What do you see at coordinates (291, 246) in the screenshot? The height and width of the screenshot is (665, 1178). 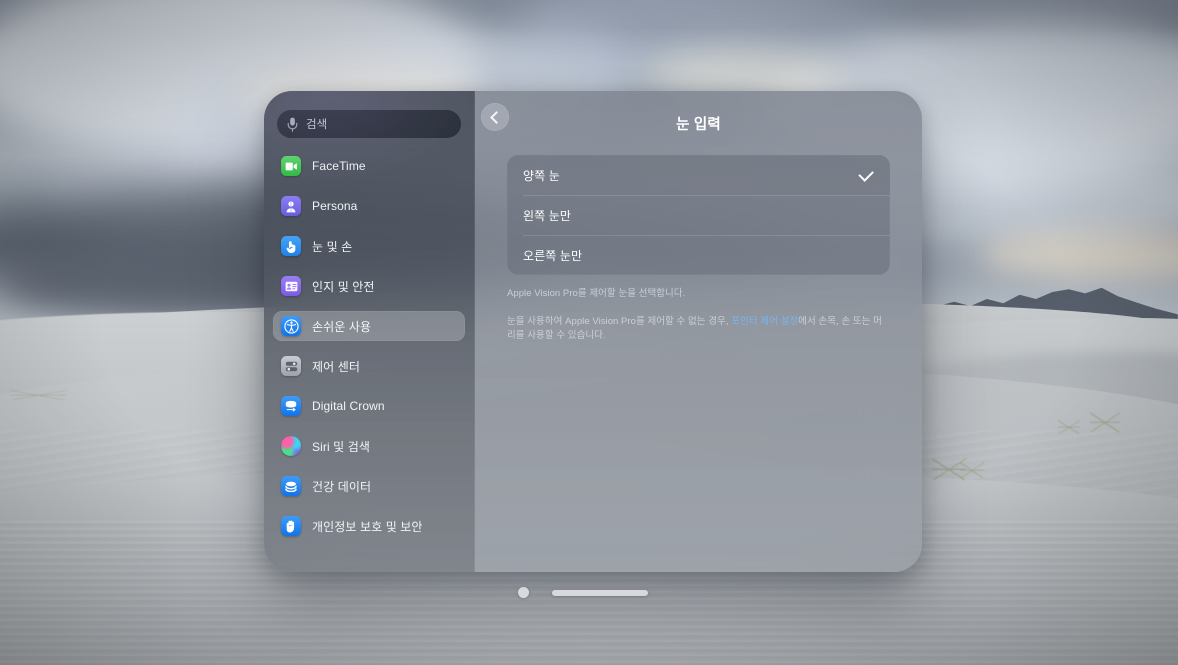 I see `eyes-hands-icon` at bounding box center [291, 246].